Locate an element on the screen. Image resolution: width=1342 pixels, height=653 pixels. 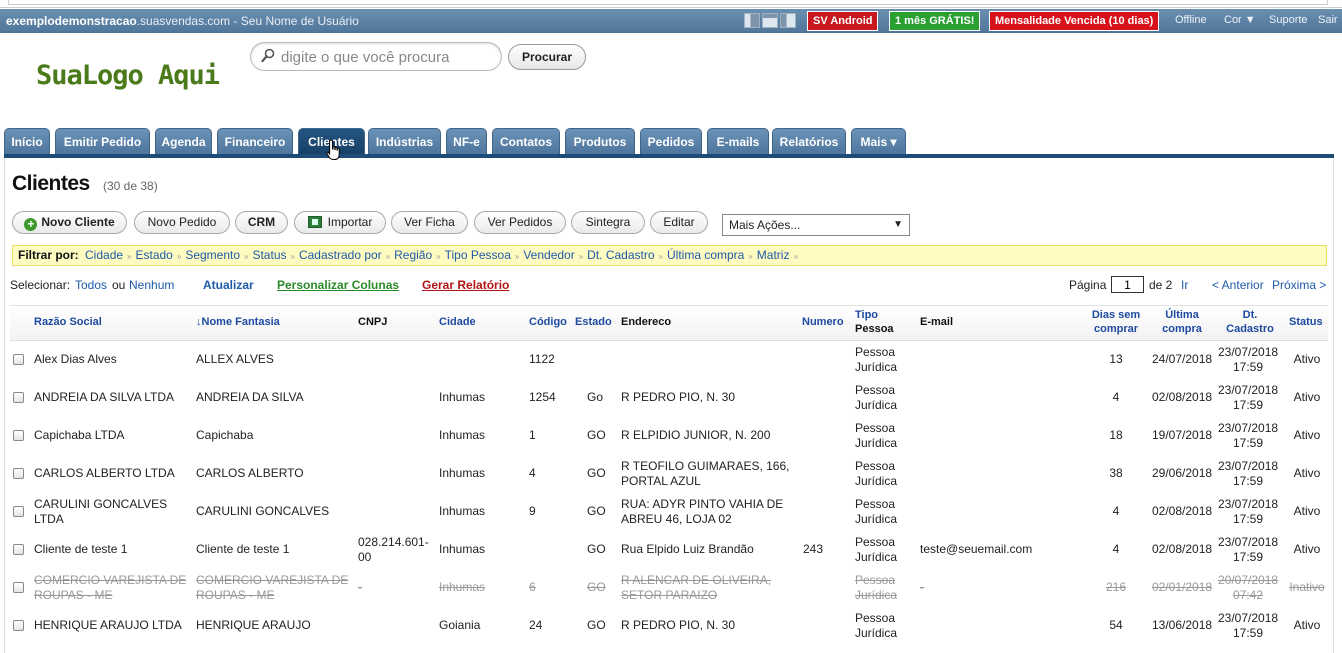
go-page-link: Ir is located at coordinates (1184, 285).